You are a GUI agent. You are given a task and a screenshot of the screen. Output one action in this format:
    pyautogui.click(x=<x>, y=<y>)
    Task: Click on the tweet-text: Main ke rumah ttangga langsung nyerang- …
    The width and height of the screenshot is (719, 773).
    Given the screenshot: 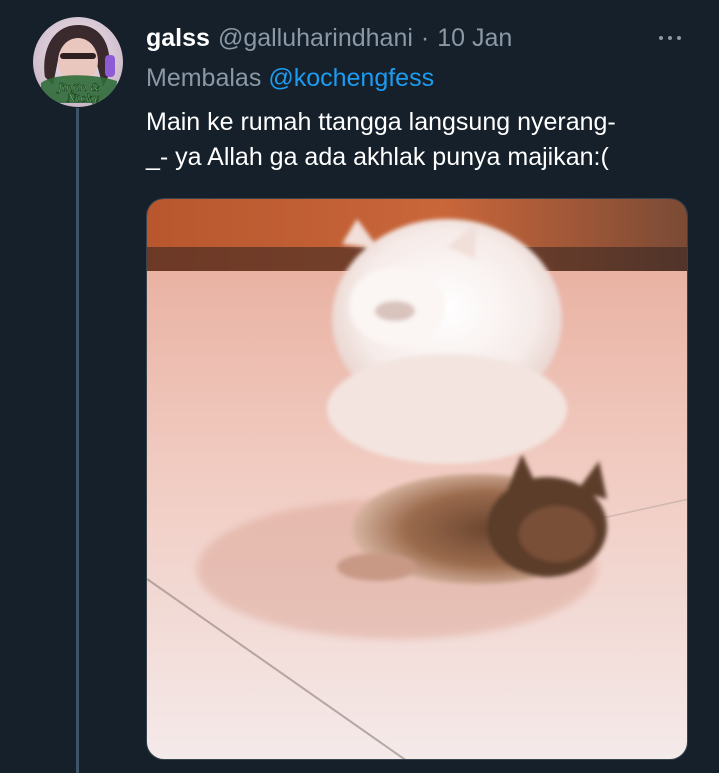 What is the action you would take?
    pyautogui.click(x=418, y=140)
    